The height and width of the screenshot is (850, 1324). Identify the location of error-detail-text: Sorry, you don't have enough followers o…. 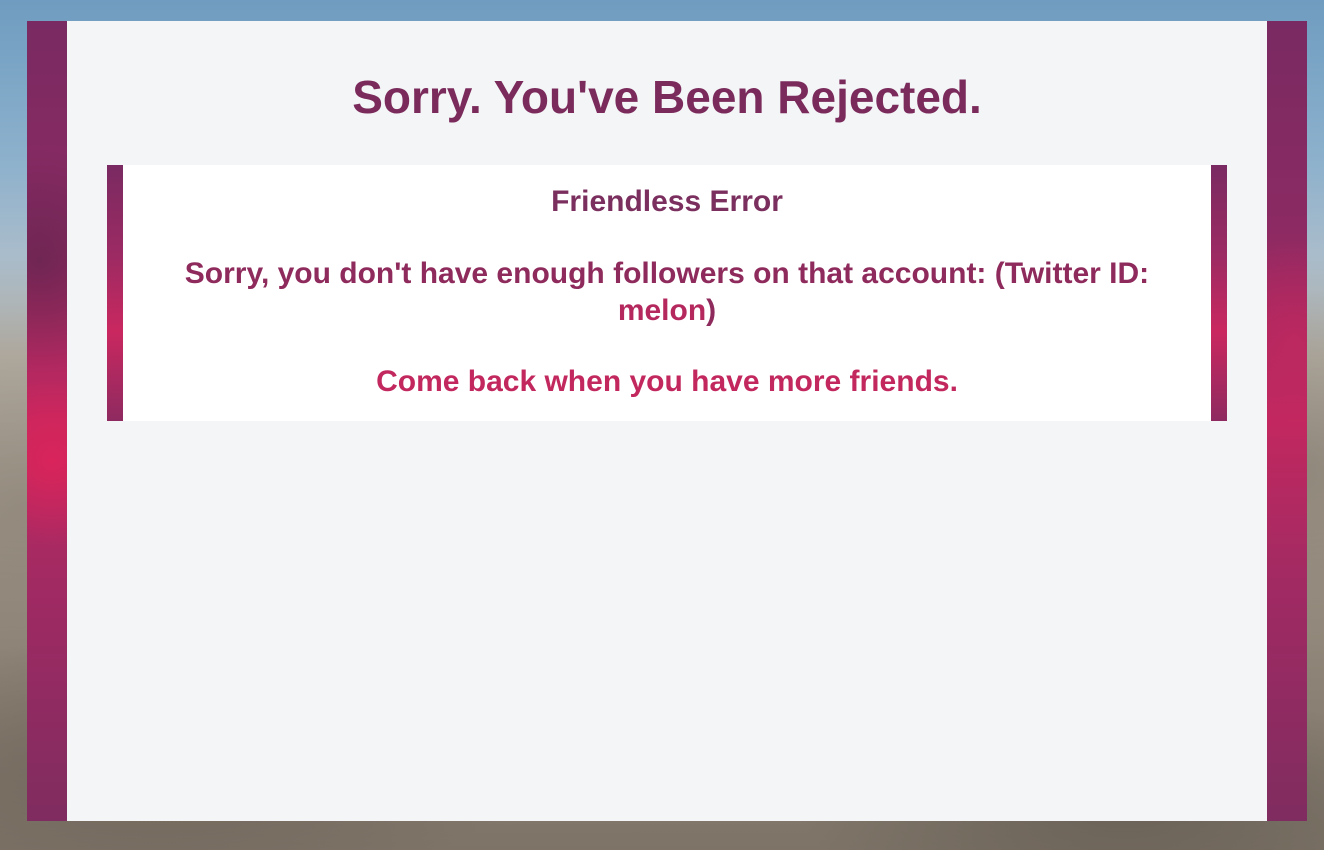
(667, 273).